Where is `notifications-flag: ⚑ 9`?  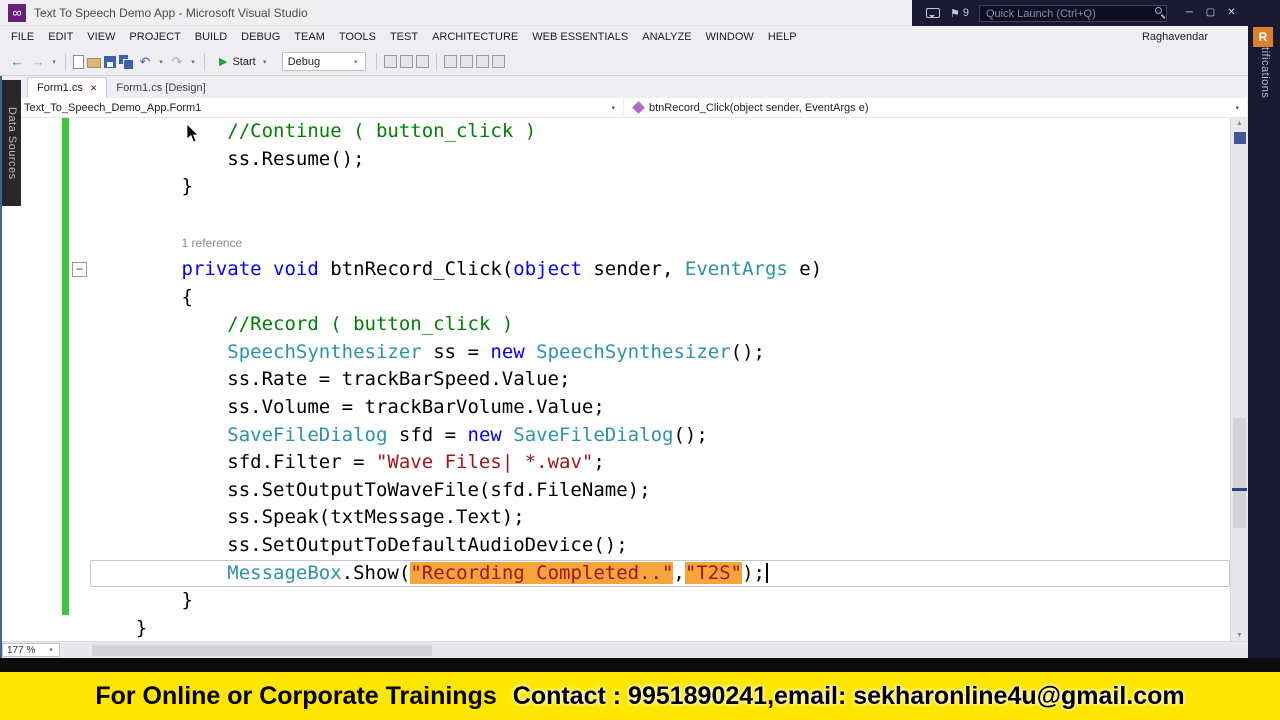 notifications-flag: ⚑ 9 is located at coordinates (959, 13).